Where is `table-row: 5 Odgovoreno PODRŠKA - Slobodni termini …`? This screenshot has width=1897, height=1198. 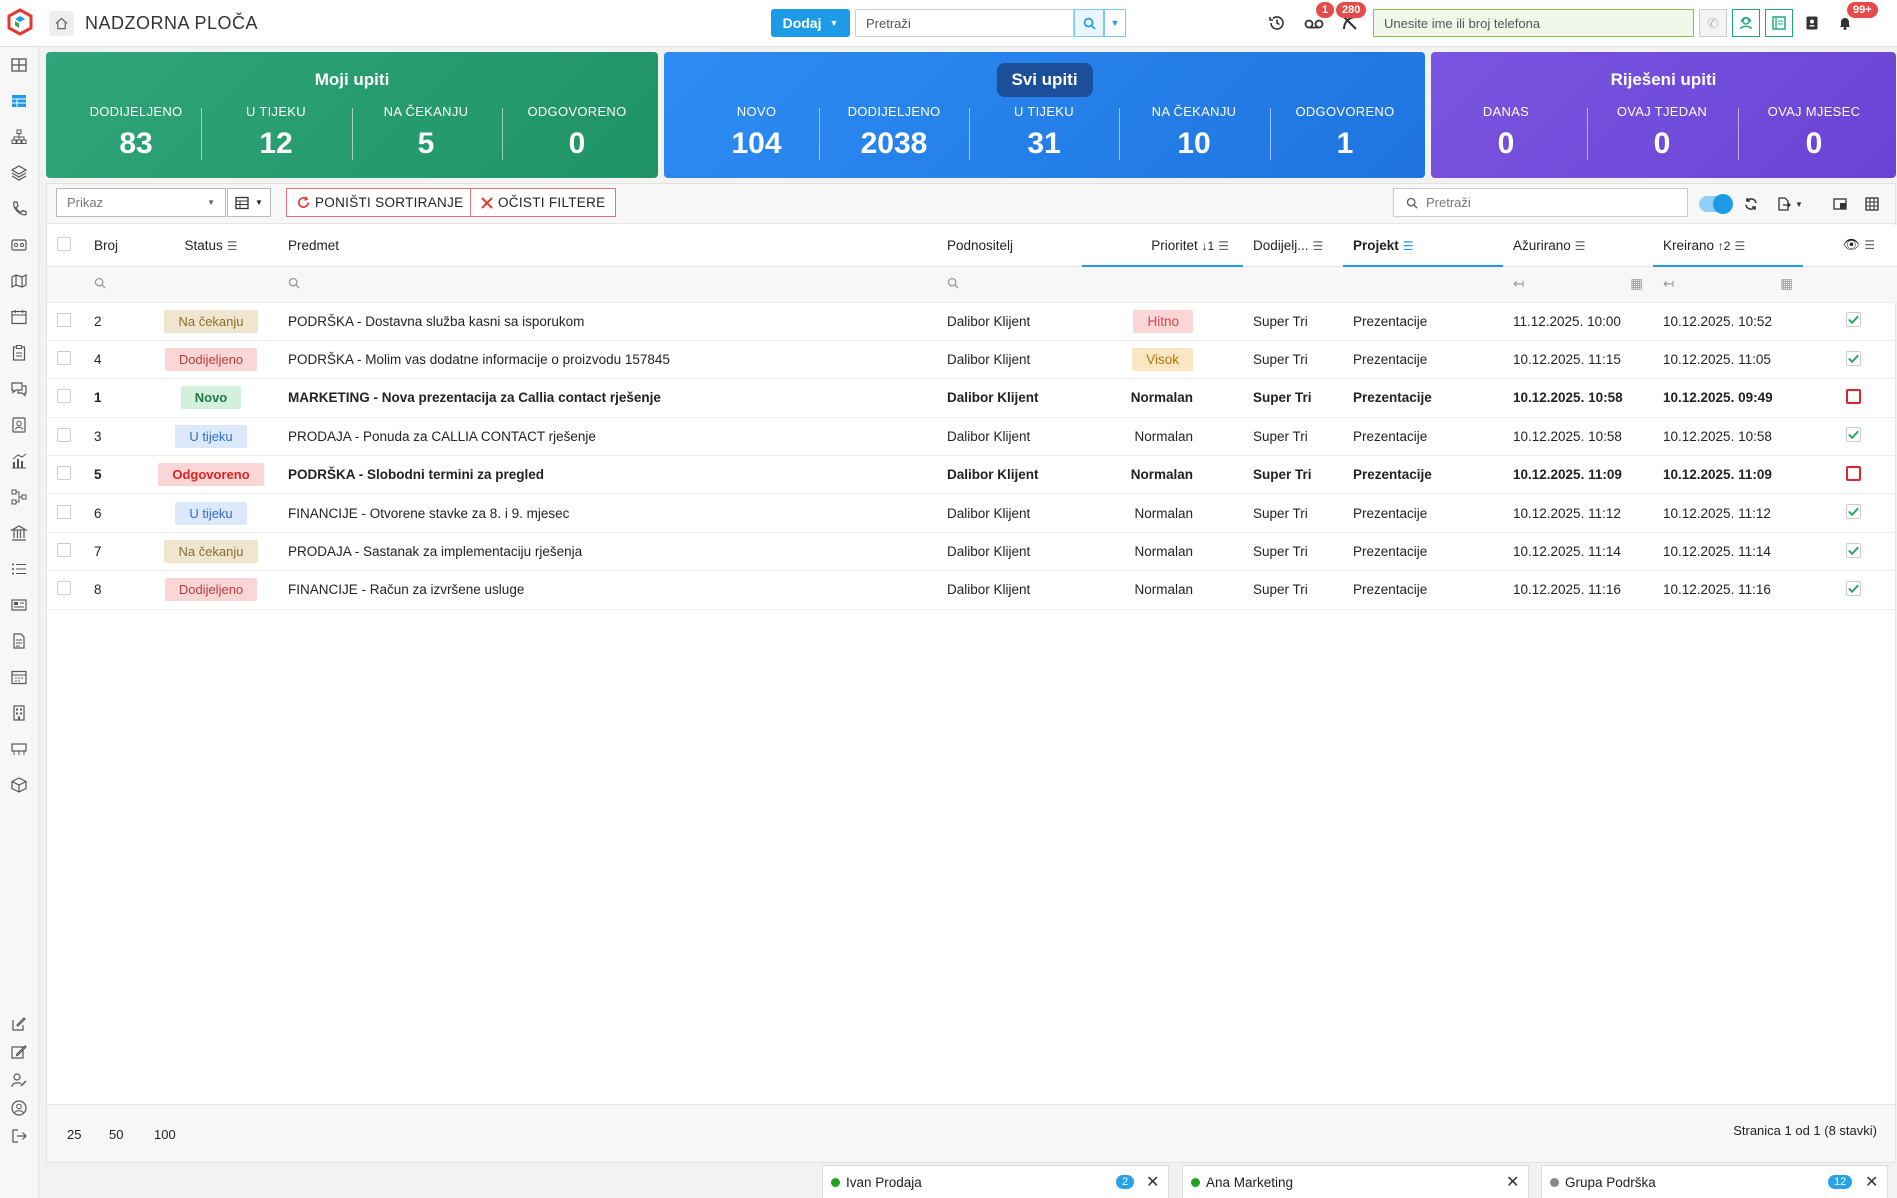 table-row: 5 Odgovoreno PODRŠKA - Slobodni termini … is located at coordinates (972, 475).